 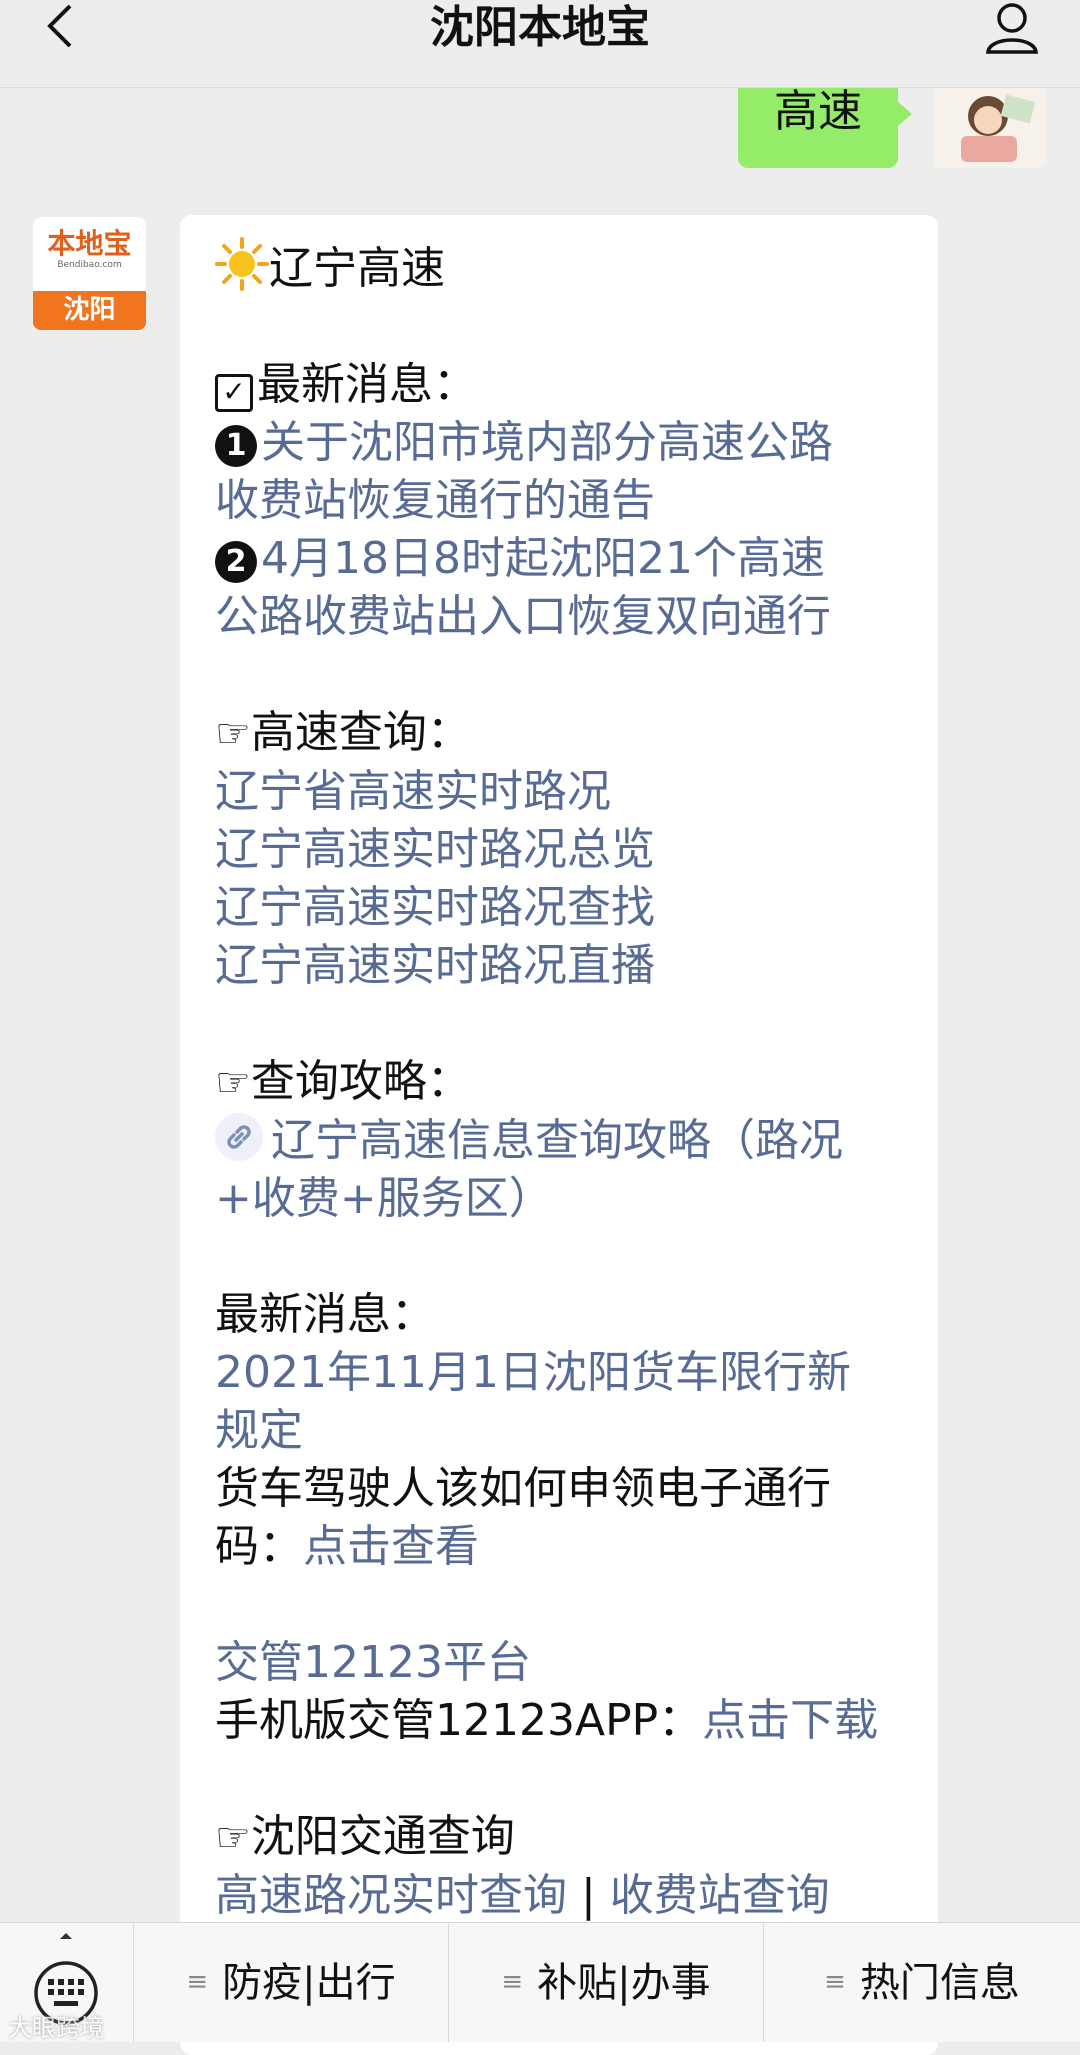 What do you see at coordinates (325, 1314) in the screenshot?
I see `latest2-heading: 最新消息：` at bounding box center [325, 1314].